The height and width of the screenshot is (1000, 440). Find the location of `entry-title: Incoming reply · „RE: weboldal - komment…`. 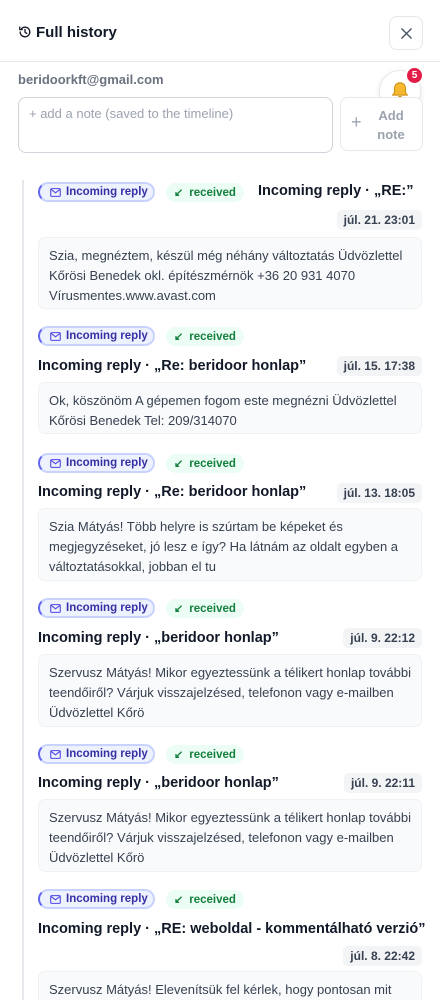

entry-title: Incoming reply · „RE: weboldal - komment… is located at coordinates (232, 929).